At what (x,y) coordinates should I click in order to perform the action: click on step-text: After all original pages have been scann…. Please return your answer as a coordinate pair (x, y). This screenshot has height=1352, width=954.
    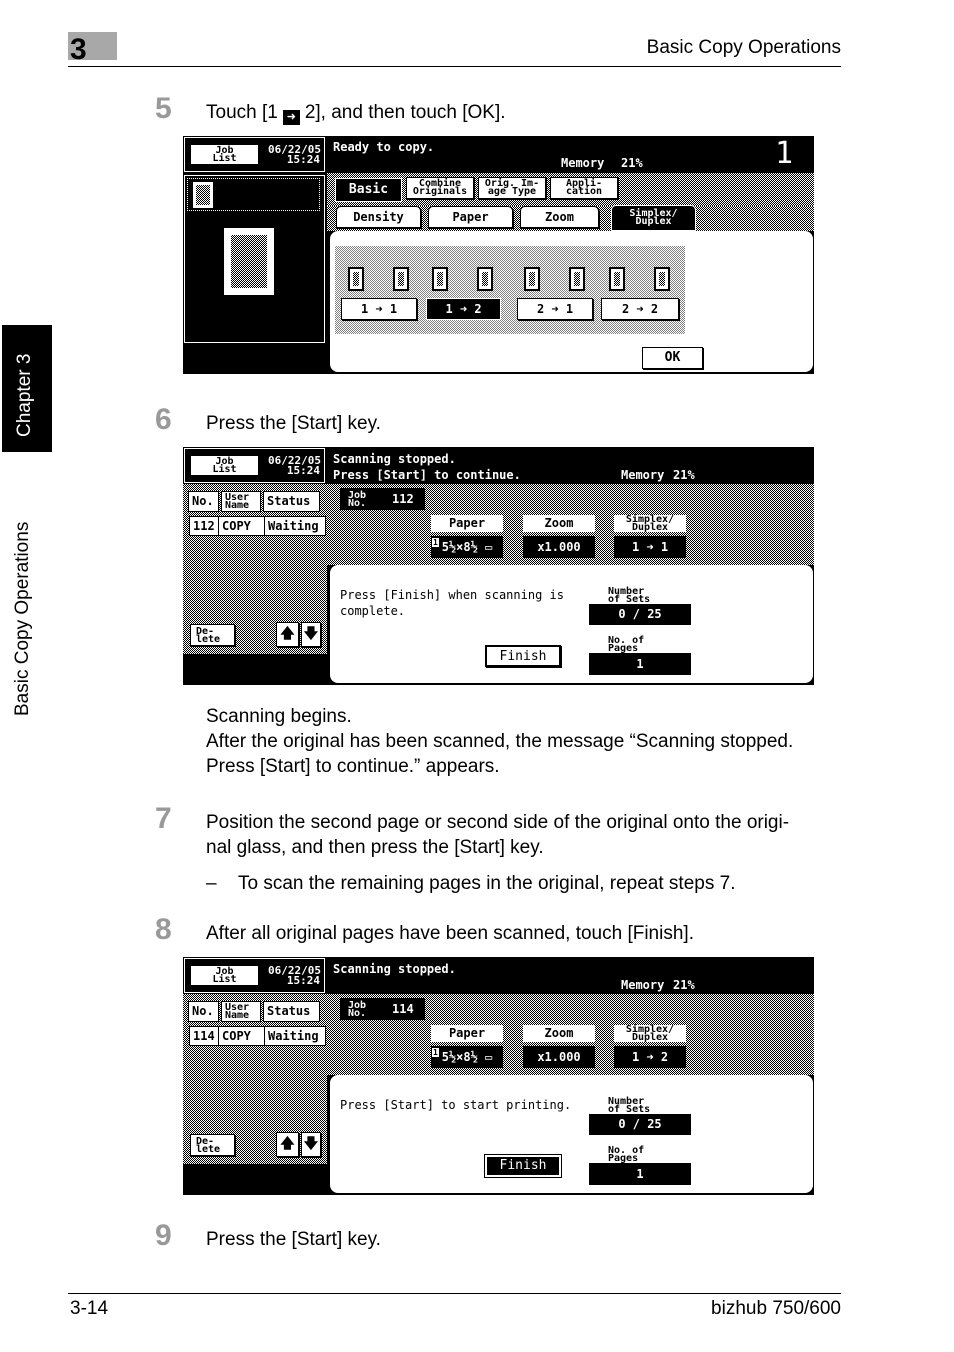
    Looking at the image, I should click on (450, 933).